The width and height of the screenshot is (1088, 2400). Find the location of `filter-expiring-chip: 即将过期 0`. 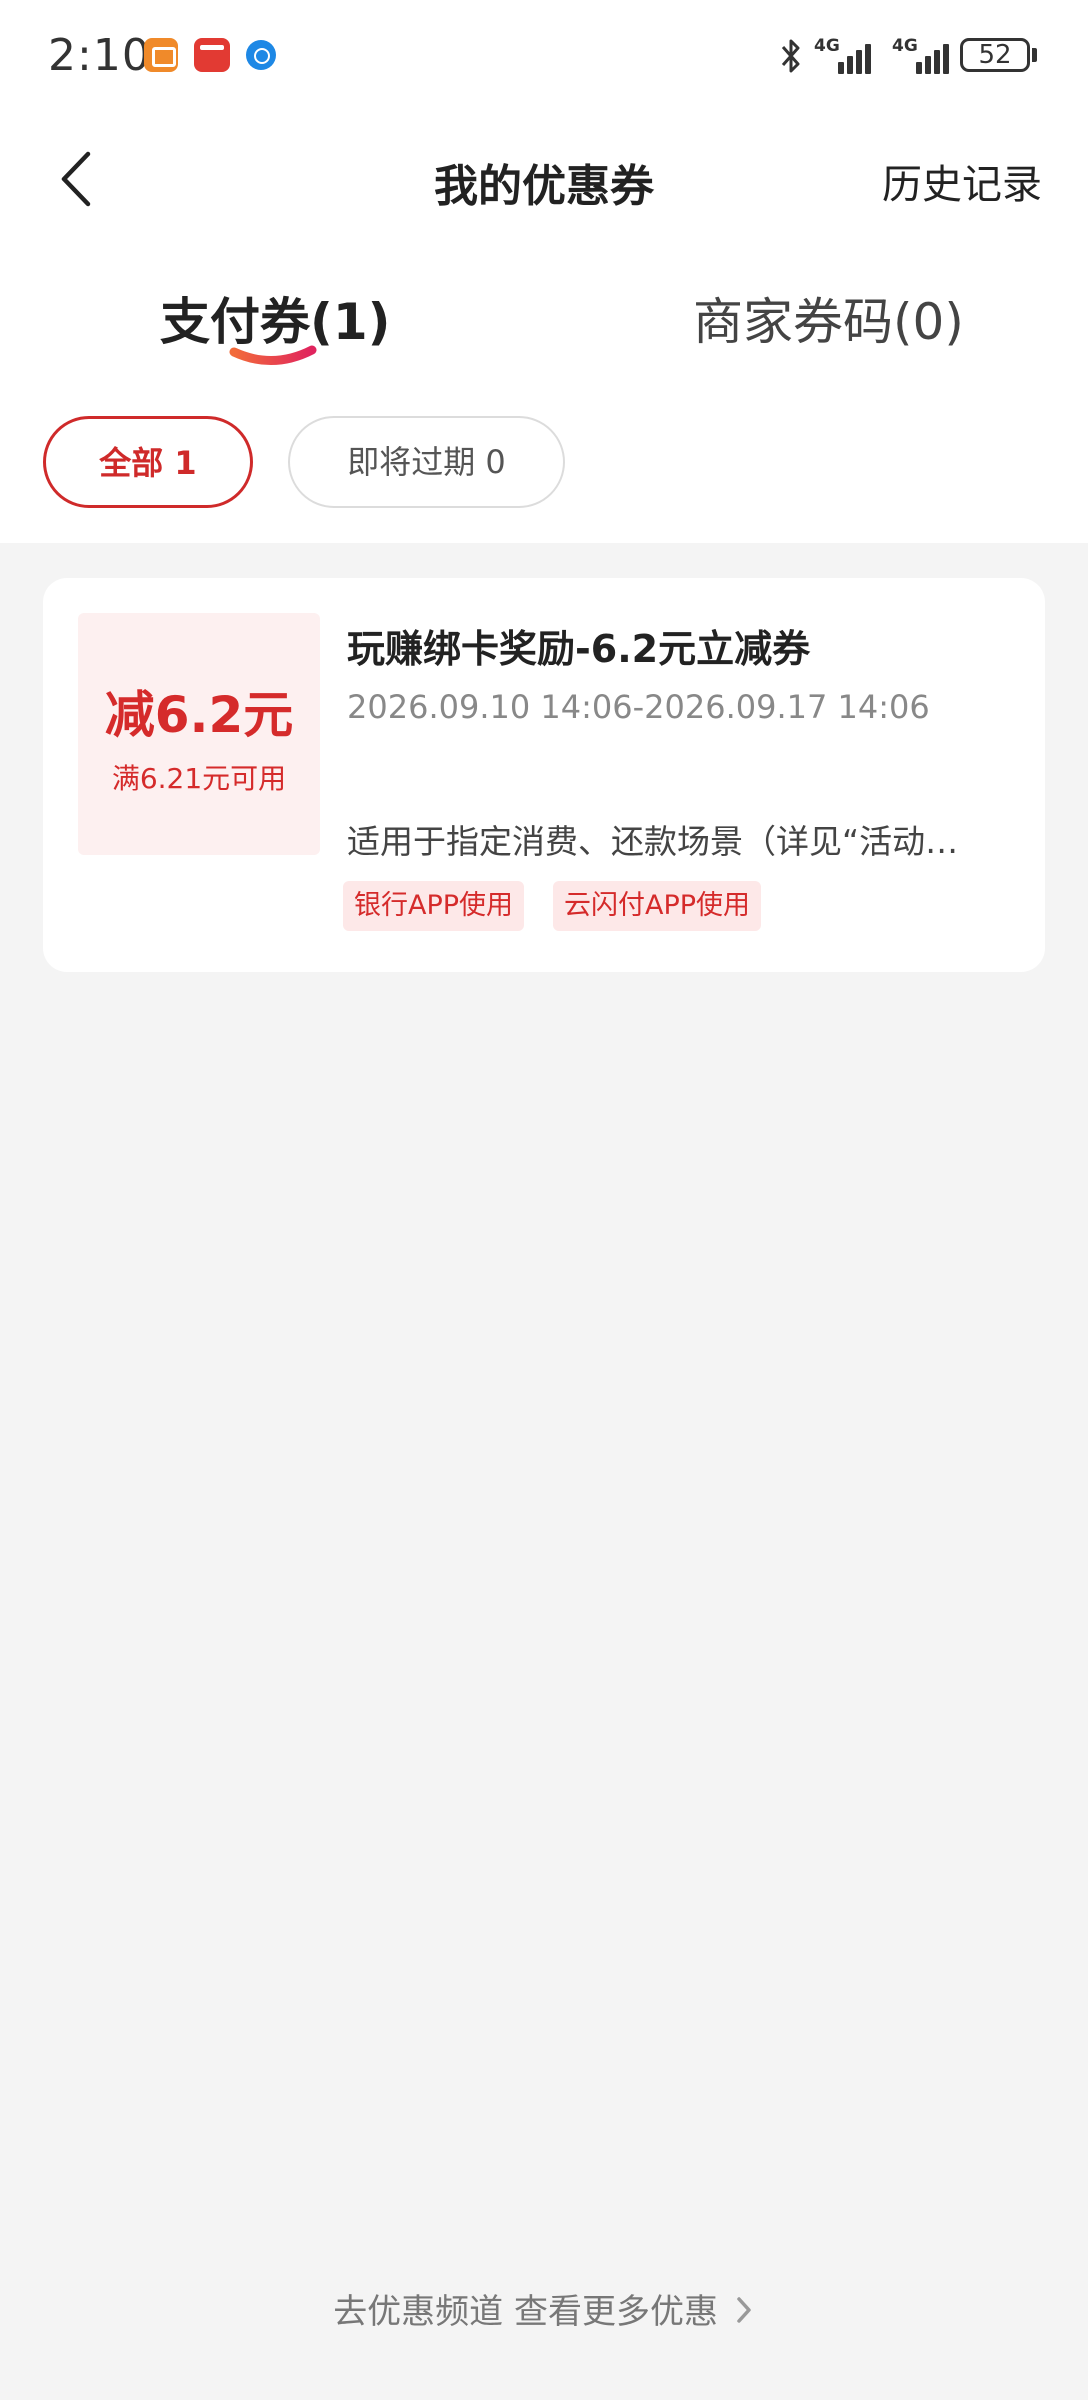

filter-expiring-chip: 即将过期 0 is located at coordinates (426, 462).